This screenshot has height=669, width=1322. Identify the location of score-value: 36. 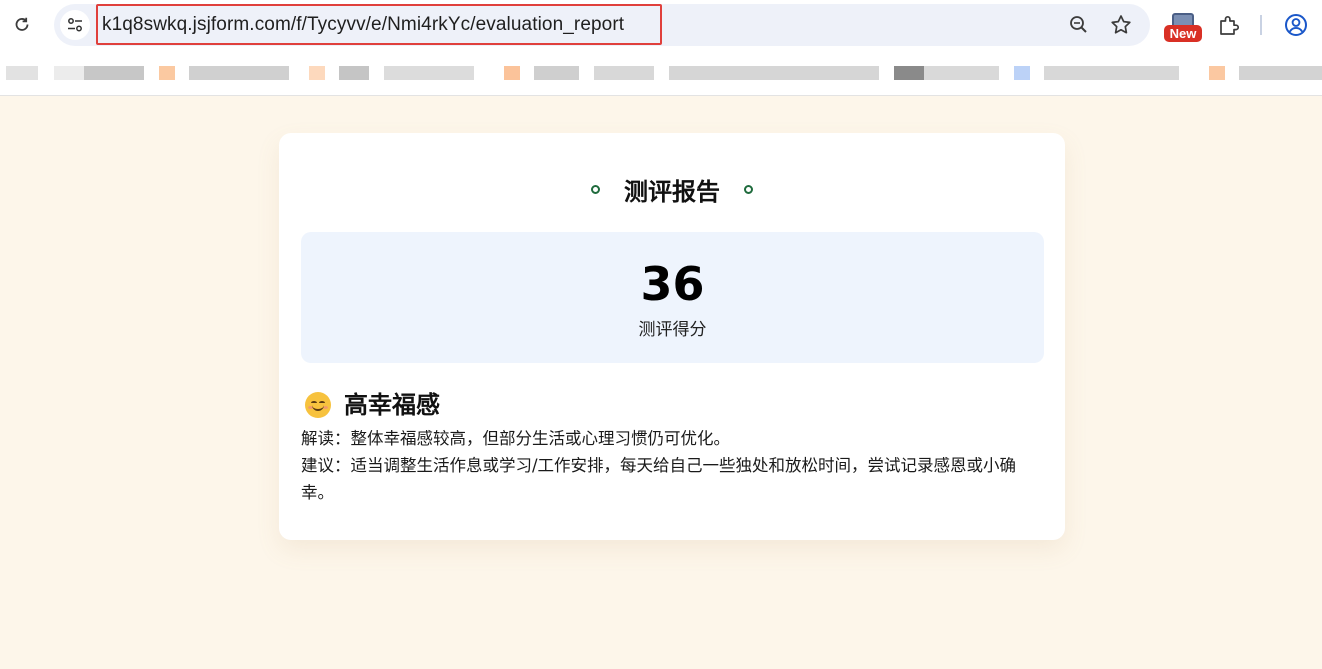
(672, 284).